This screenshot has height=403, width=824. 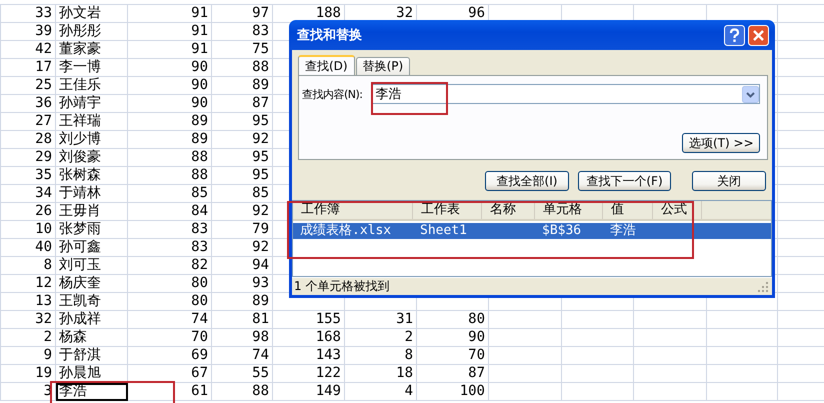 What do you see at coordinates (28, 301) in the screenshot?
I see `table-cell: 13` at bounding box center [28, 301].